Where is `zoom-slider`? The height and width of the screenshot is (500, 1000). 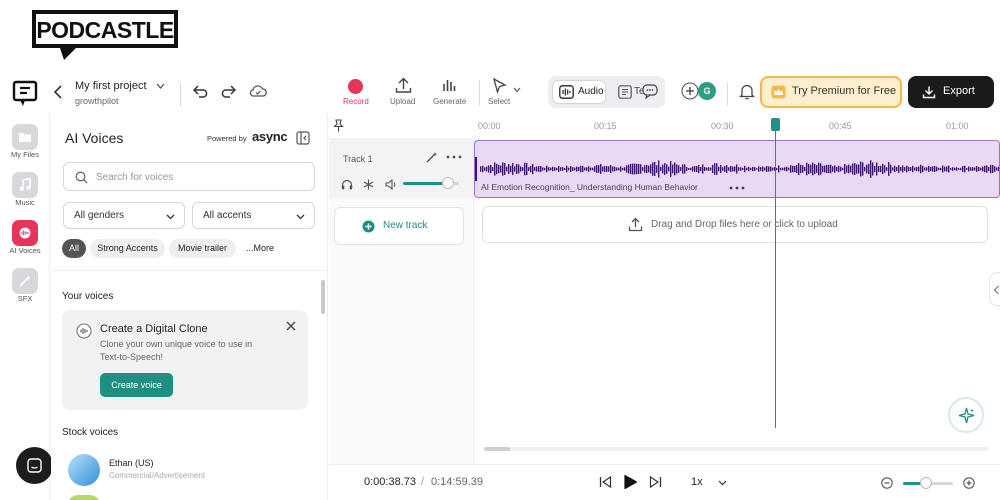 zoom-slider is located at coordinates (928, 483).